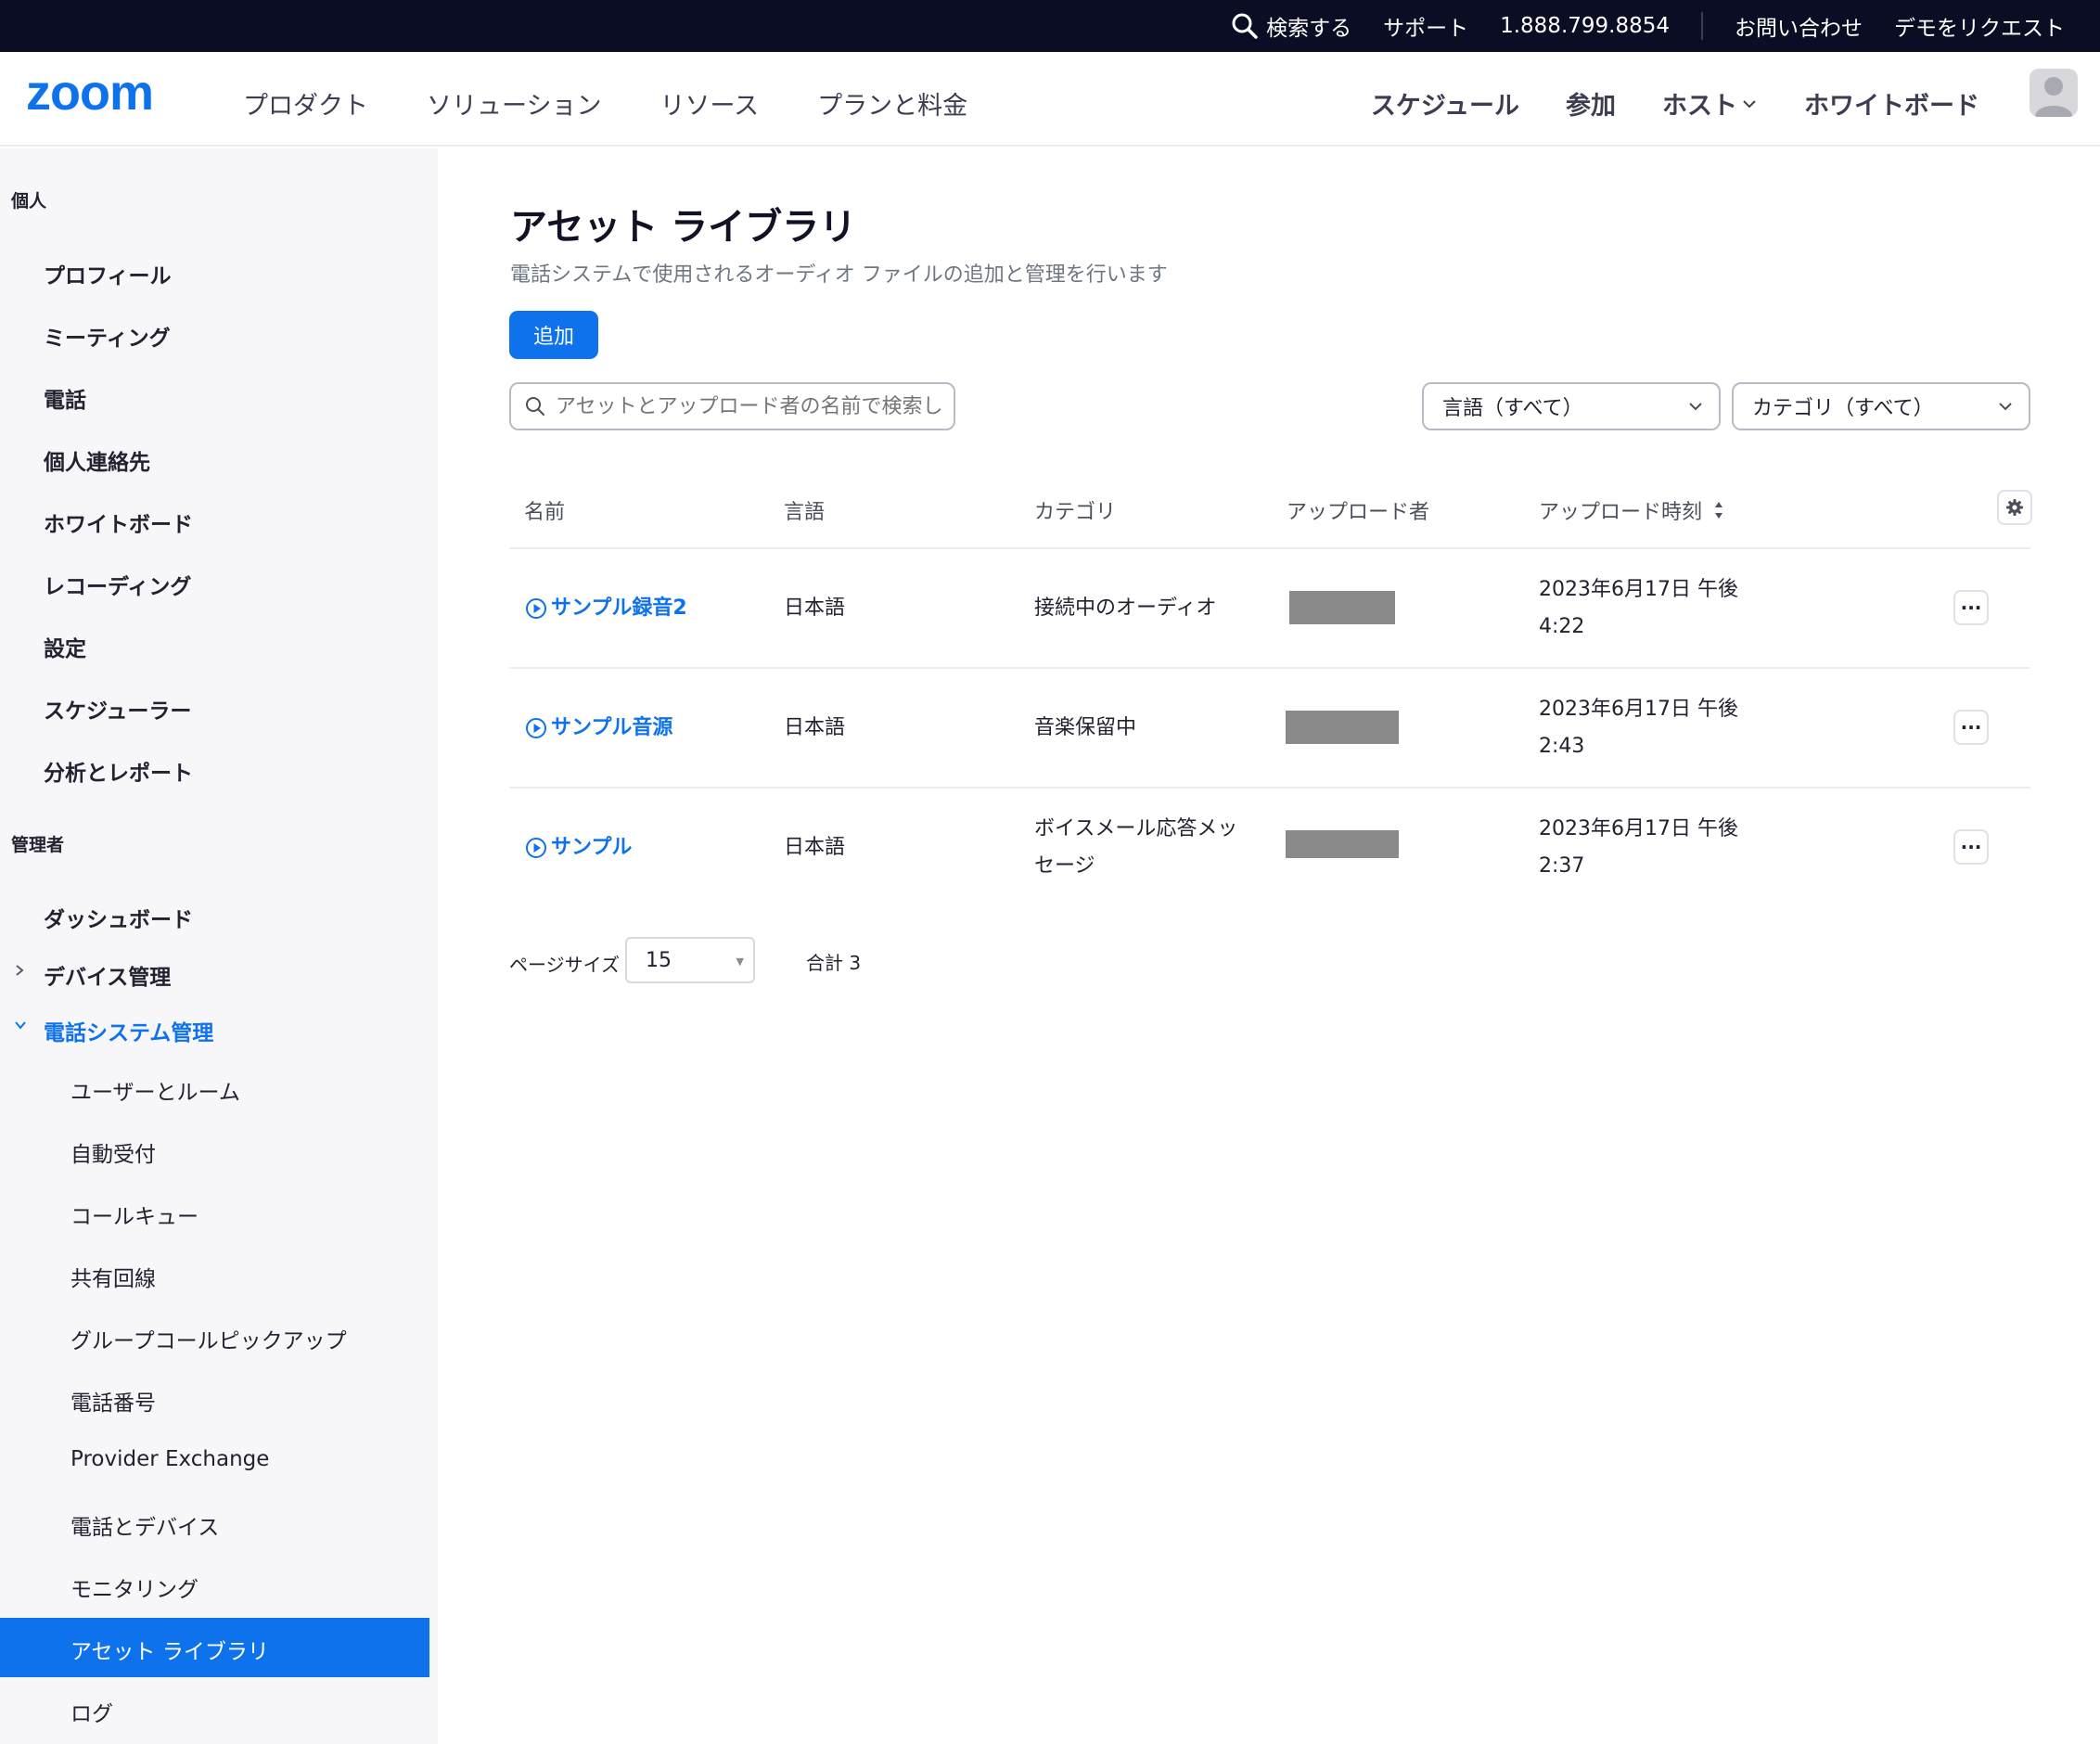 The height and width of the screenshot is (1744, 2100). I want to click on sidebar-sub-asset-library: アセット ライブラリ, so click(214, 1648).